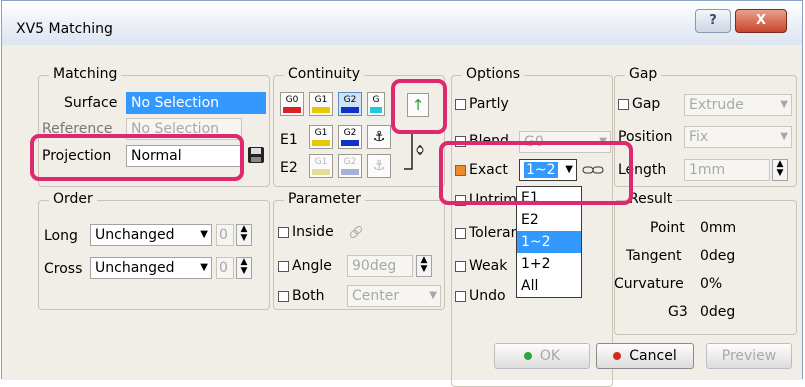  What do you see at coordinates (536, 173) in the screenshot?
I see `exact-highlight` at bounding box center [536, 173].